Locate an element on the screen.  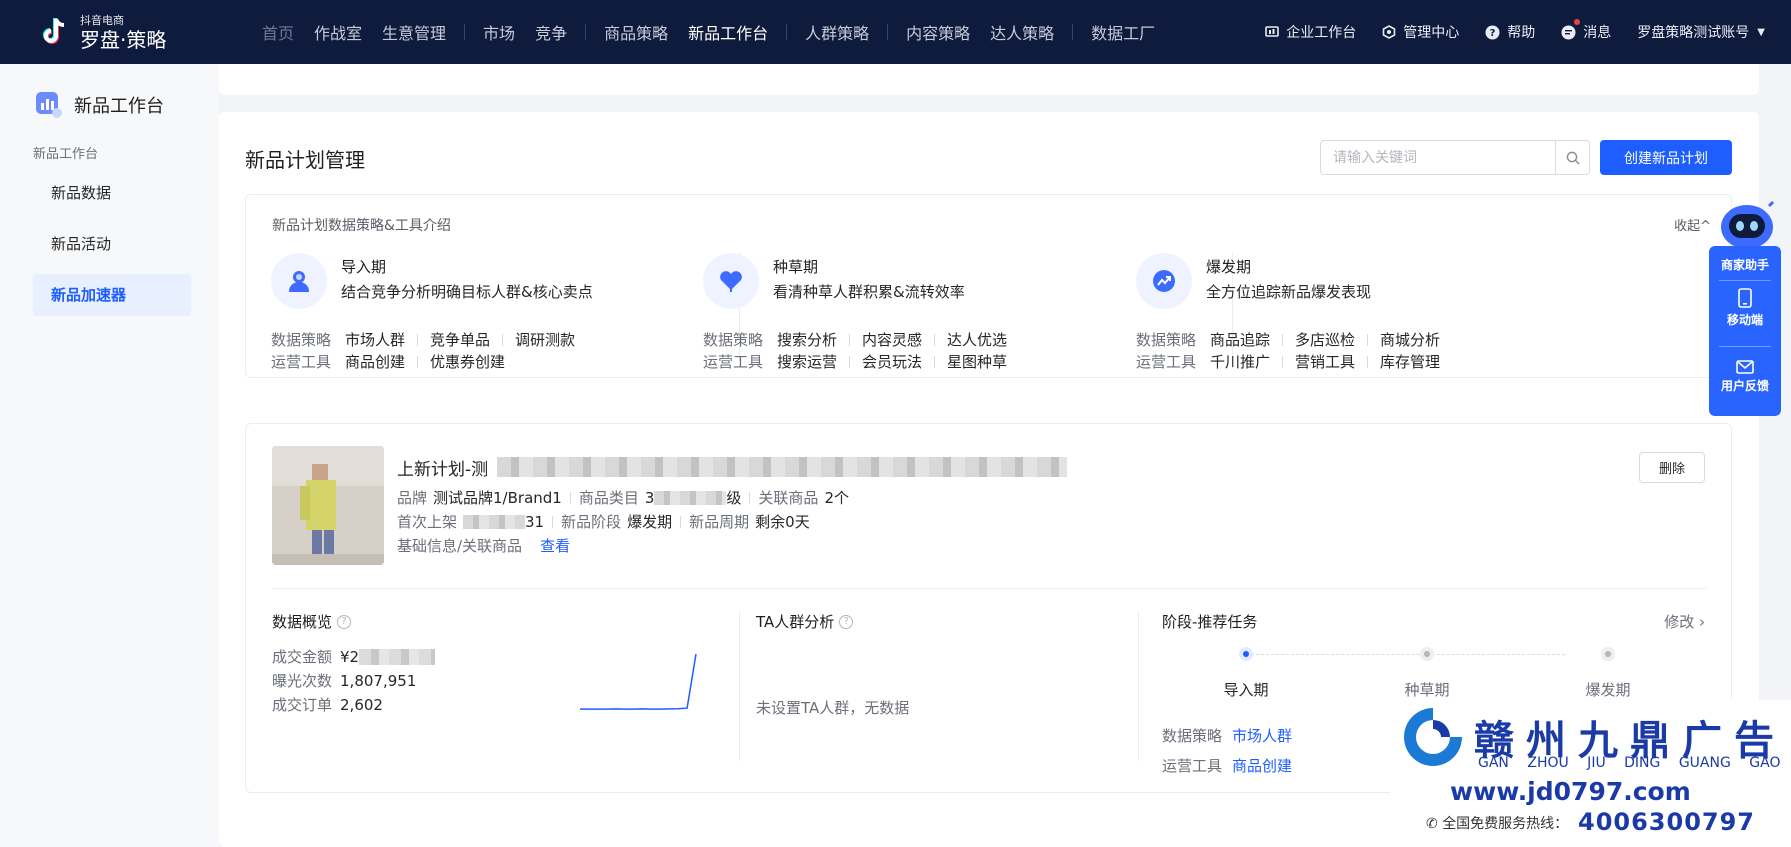
task-tool-link: 商品创建 is located at coordinates (1262, 766).